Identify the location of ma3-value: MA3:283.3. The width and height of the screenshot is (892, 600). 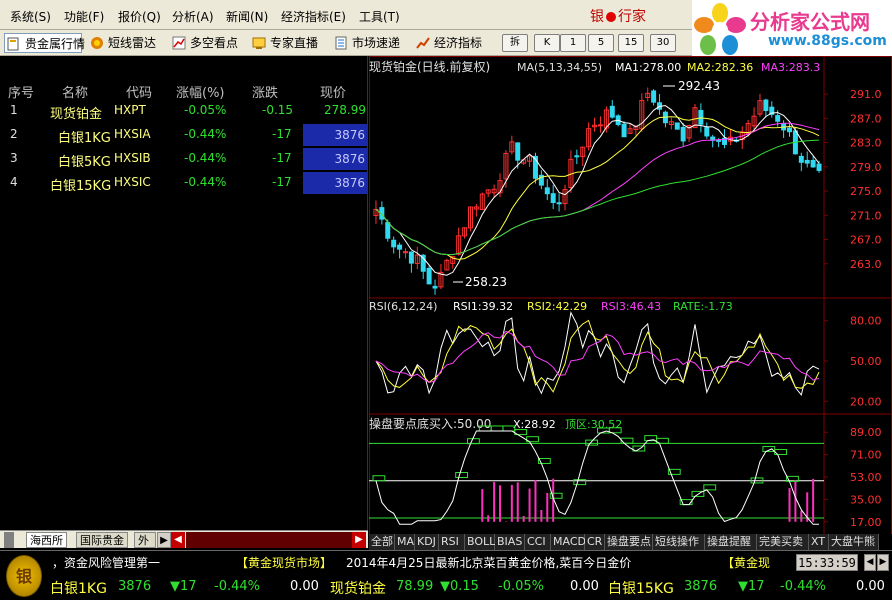
(790, 67).